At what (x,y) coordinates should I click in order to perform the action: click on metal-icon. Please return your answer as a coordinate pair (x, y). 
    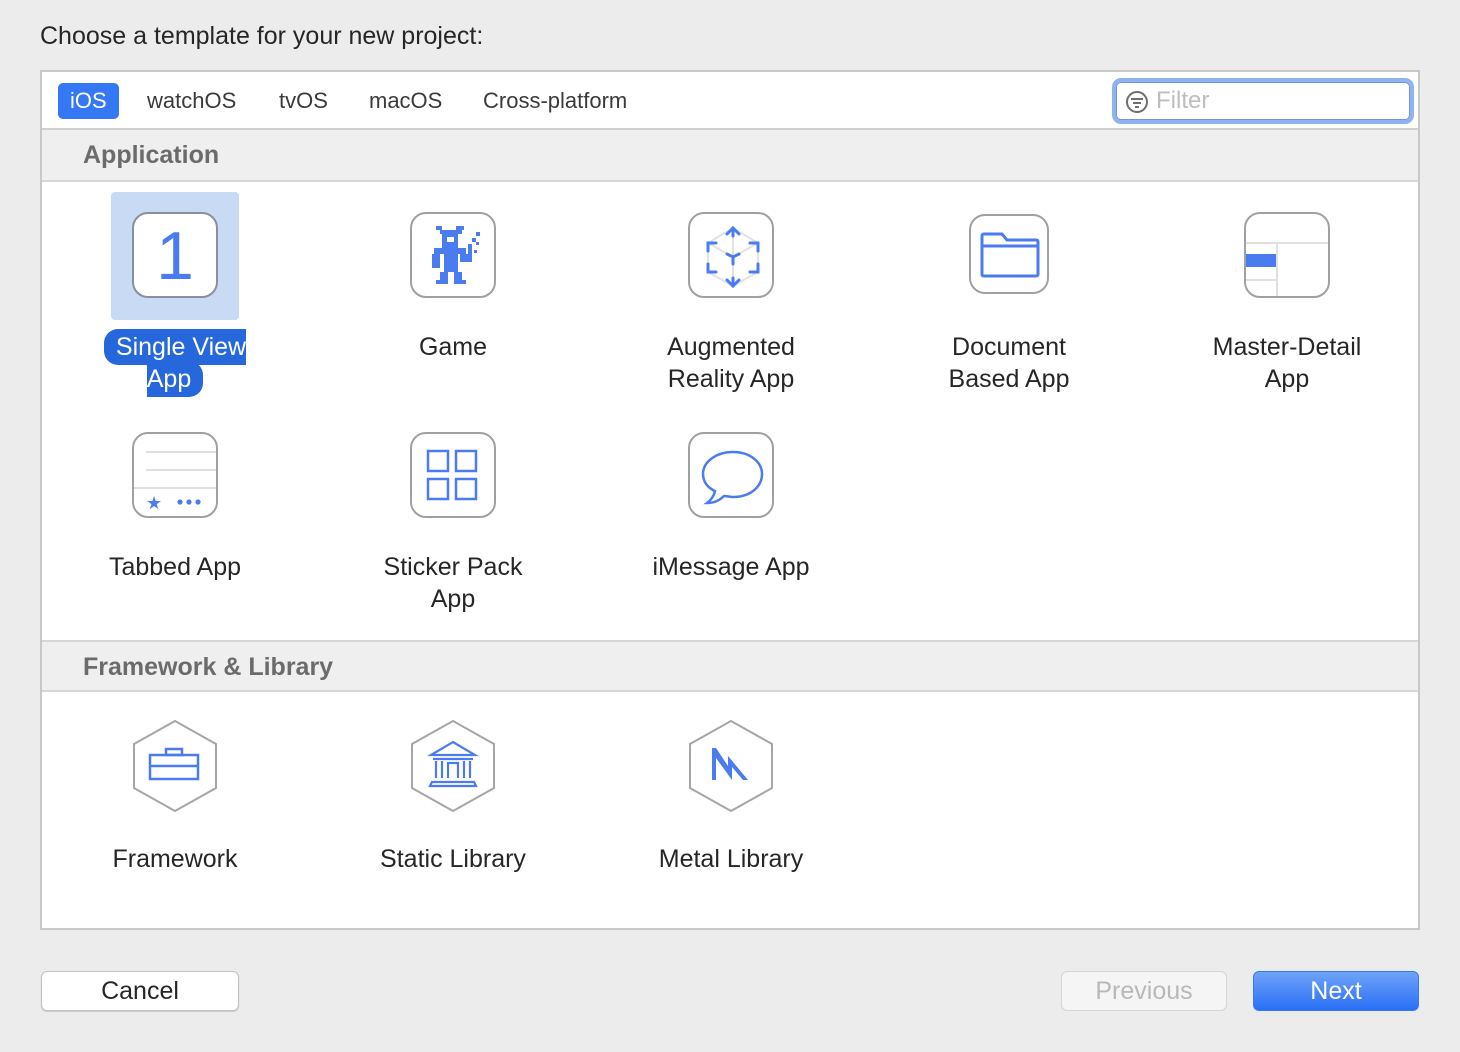
    Looking at the image, I should click on (731, 766).